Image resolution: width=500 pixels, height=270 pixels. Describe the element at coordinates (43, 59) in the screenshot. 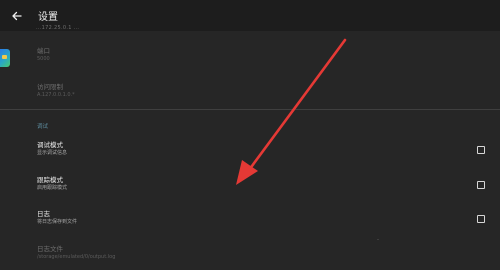

I see `port-value: 5000` at that location.